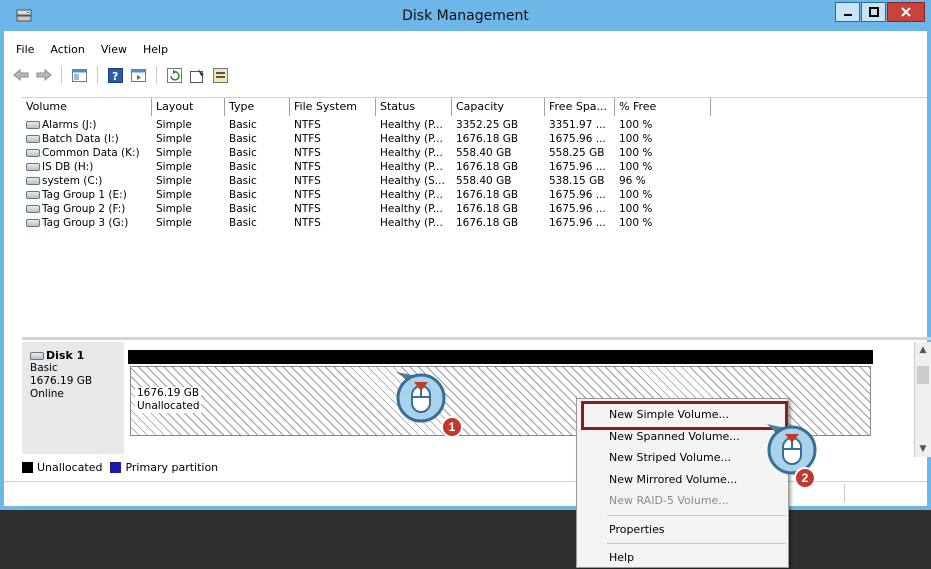 This screenshot has width=931, height=569. I want to click on cell-text: Alarms (J:), so click(69, 125).